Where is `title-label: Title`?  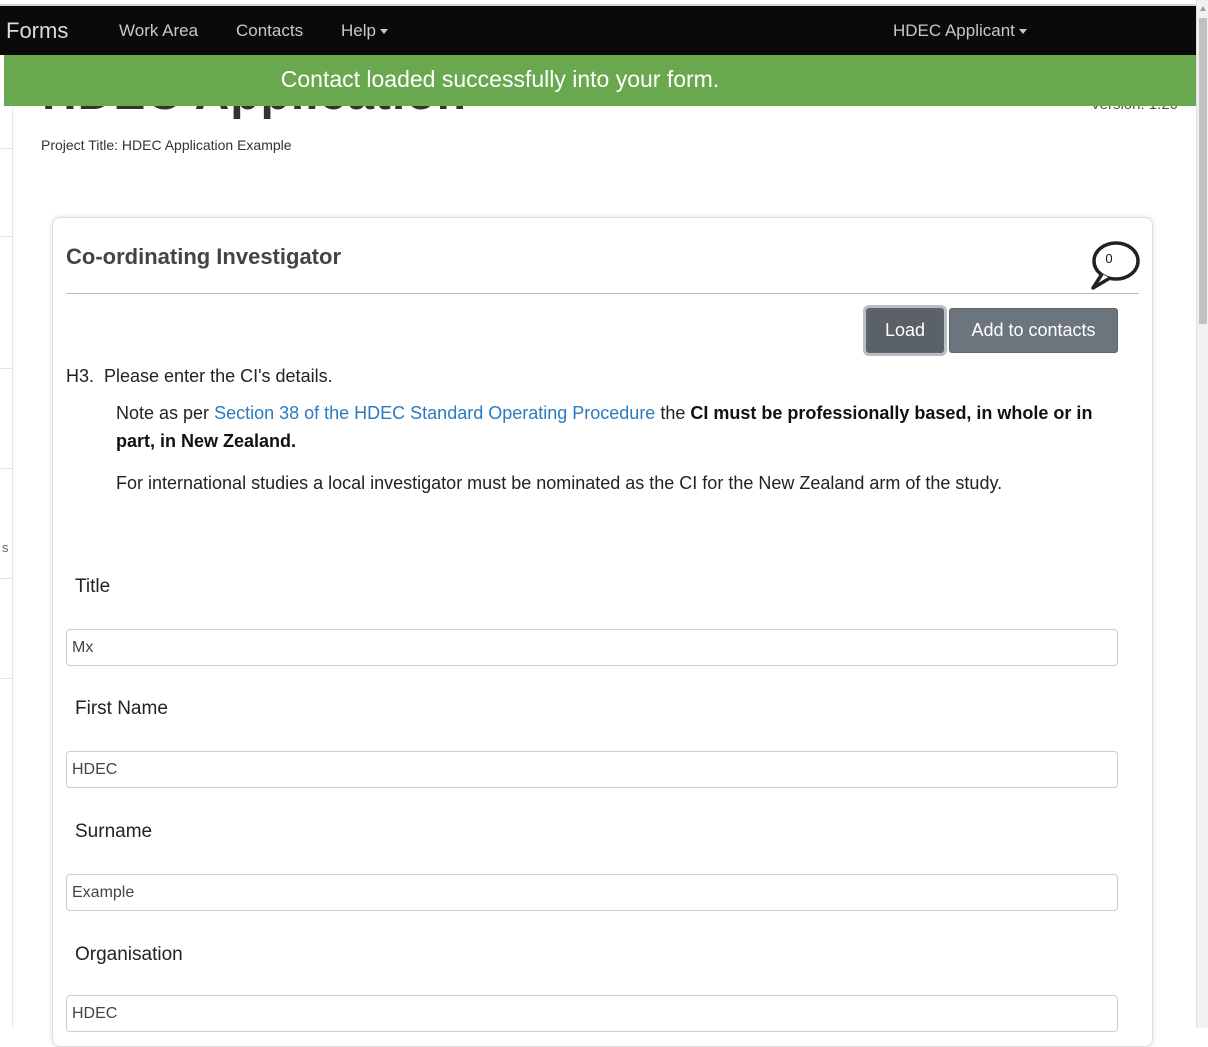
title-label: Title is located at coordinates (93, 586).